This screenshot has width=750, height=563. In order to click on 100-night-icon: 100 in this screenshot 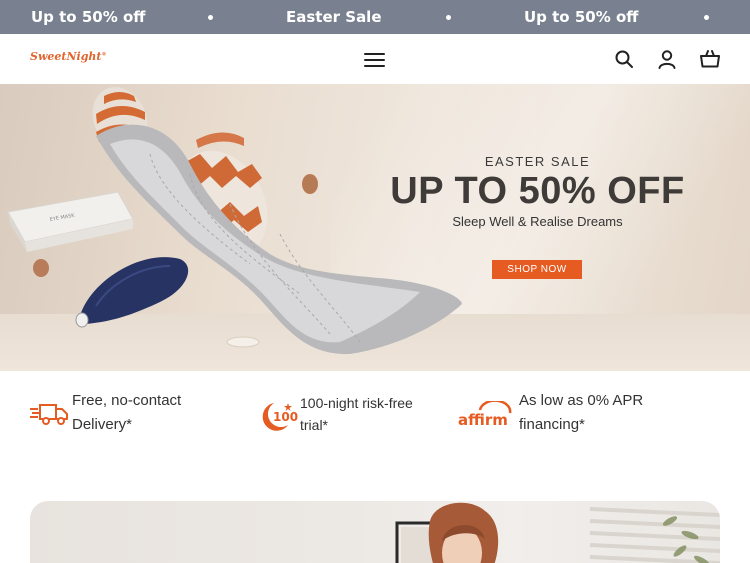, I will do `click(280, 417)`.